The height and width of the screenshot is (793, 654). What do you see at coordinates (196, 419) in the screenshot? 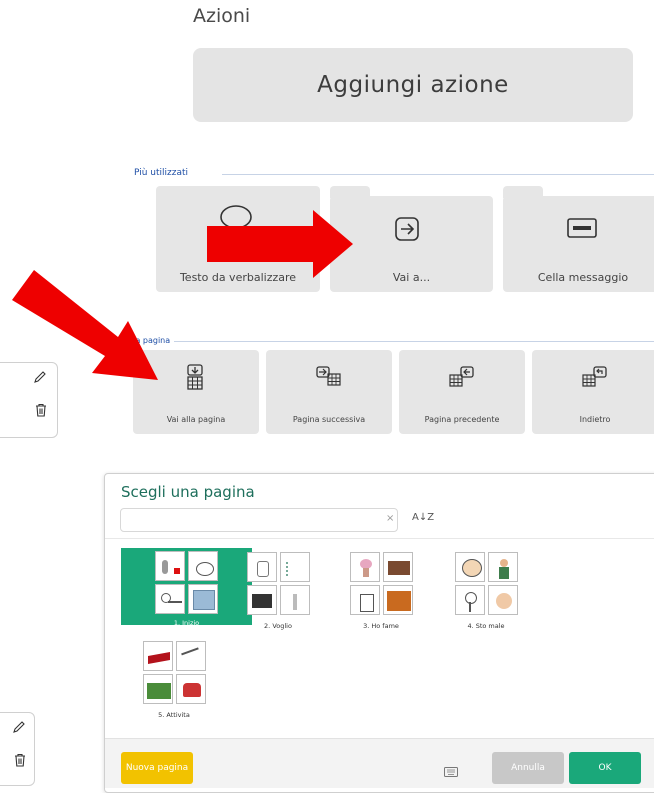
I see `action-card-label: Vai alla pagina` at bounding box center [196, 419].